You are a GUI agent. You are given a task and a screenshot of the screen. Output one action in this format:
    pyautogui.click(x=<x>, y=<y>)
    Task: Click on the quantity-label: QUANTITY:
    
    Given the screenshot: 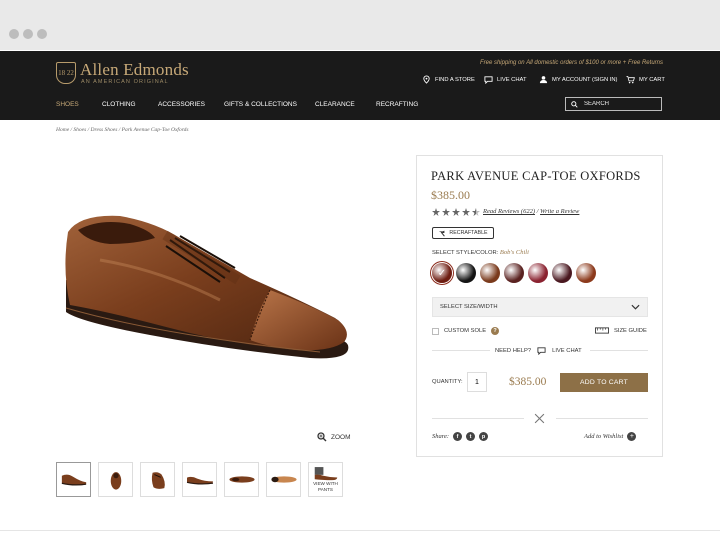 What is the action you would take?
    pyautogui.click(x=447, y=382)
    